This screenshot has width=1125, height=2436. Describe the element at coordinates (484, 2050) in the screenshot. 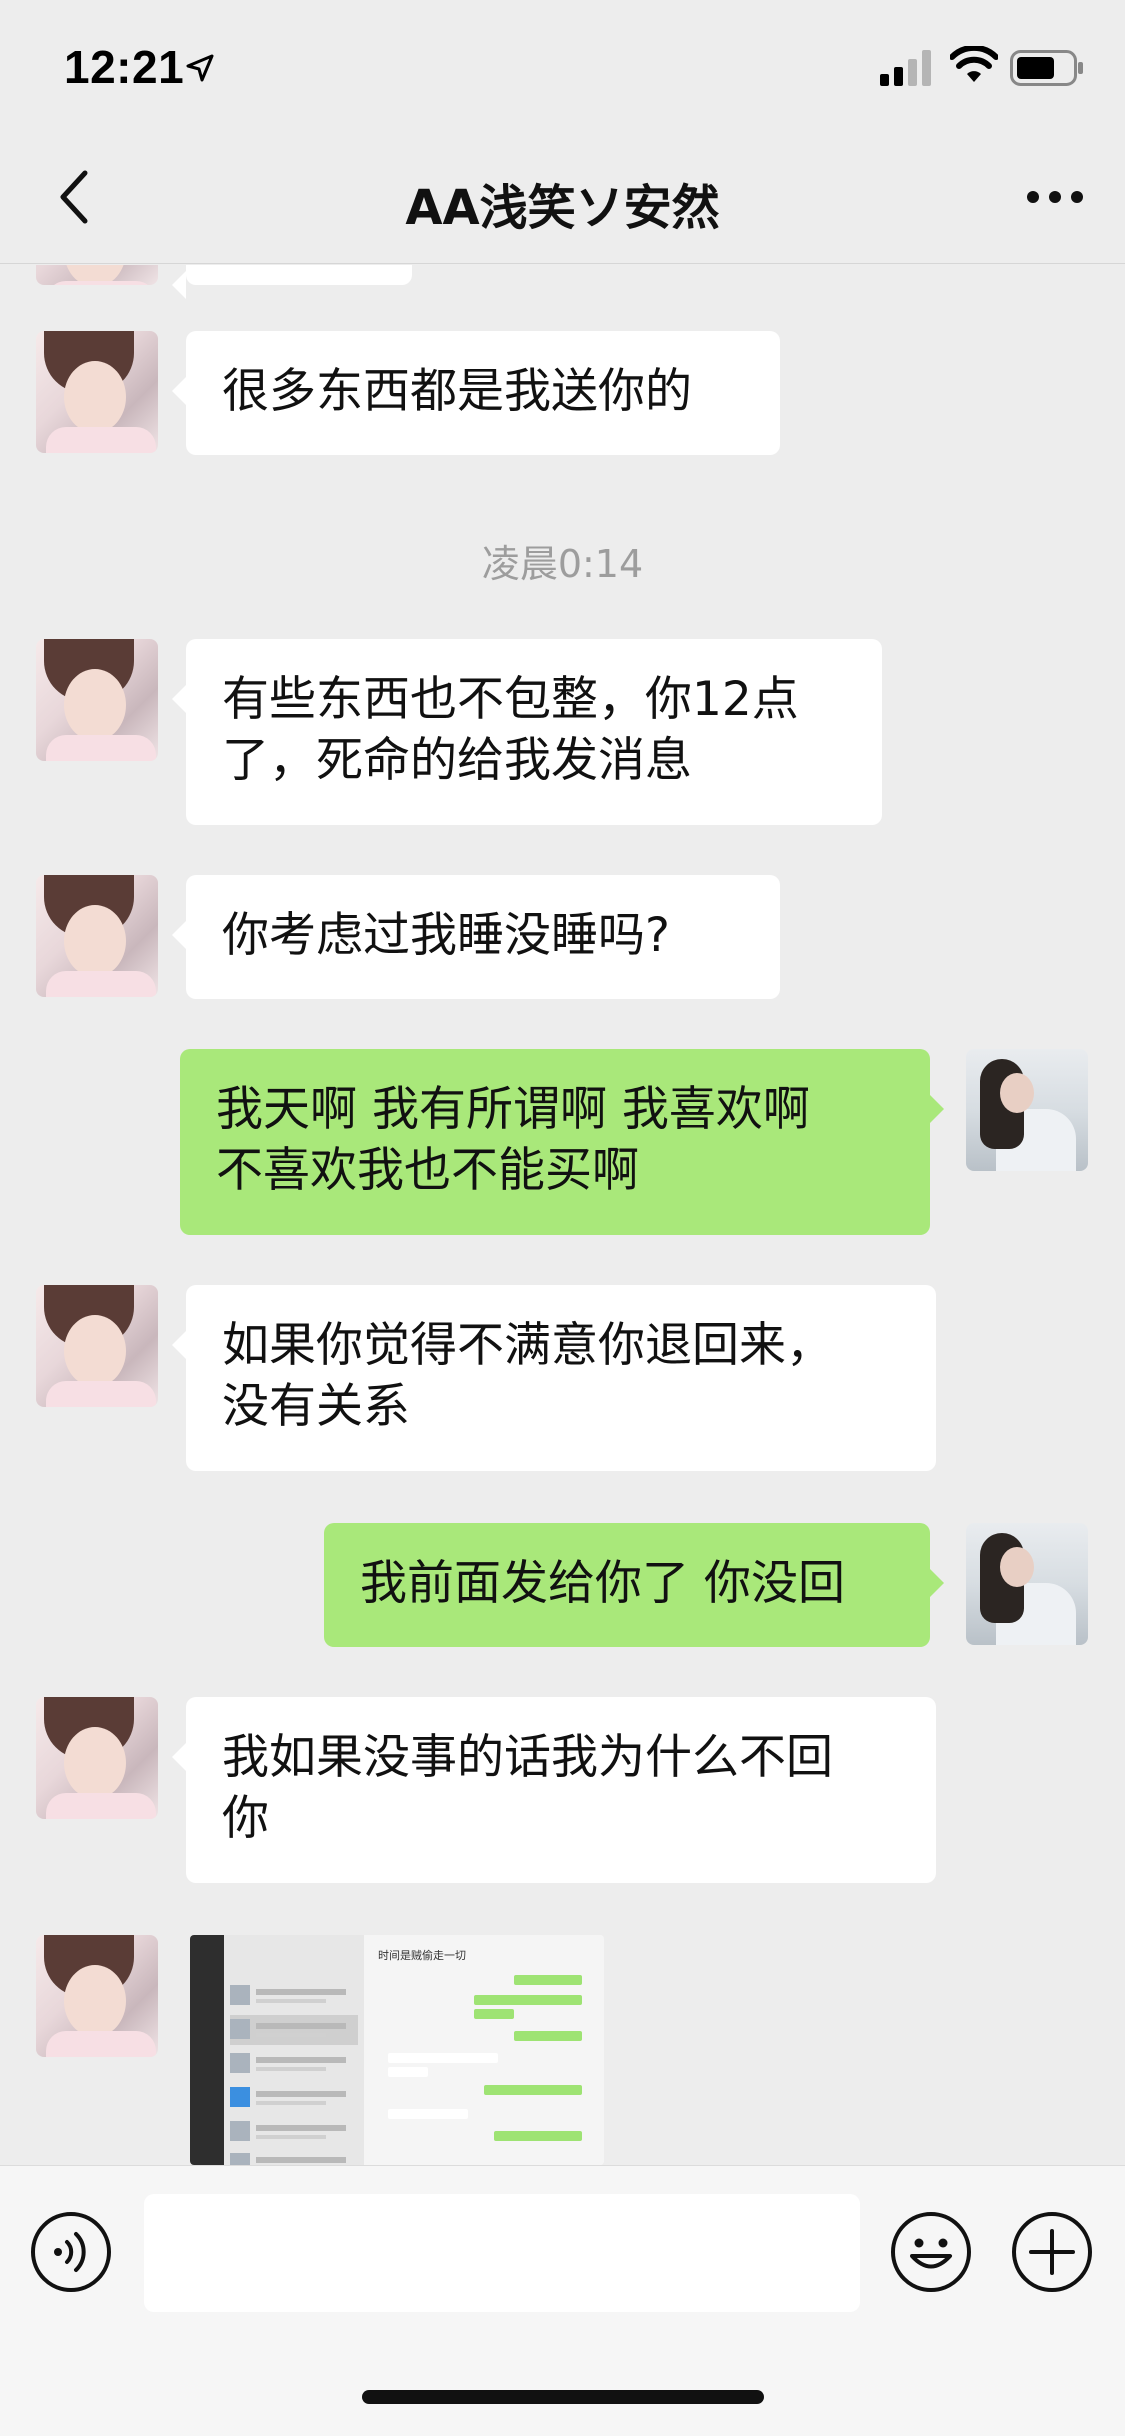

I see `thumb-chat-pane: 时间是贼偷走一切` at that location.